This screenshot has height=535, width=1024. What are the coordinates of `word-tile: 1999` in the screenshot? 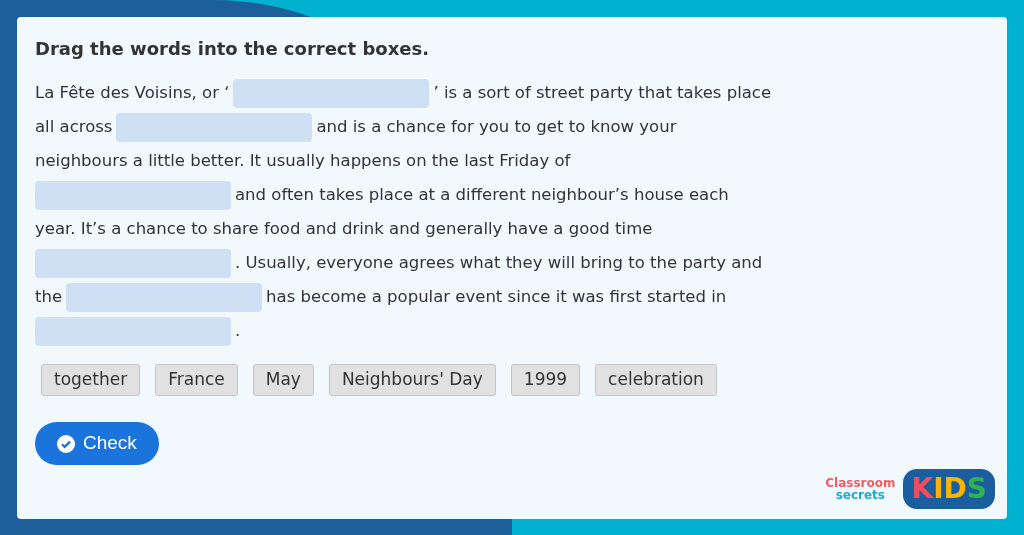 It's located at (545, 380).